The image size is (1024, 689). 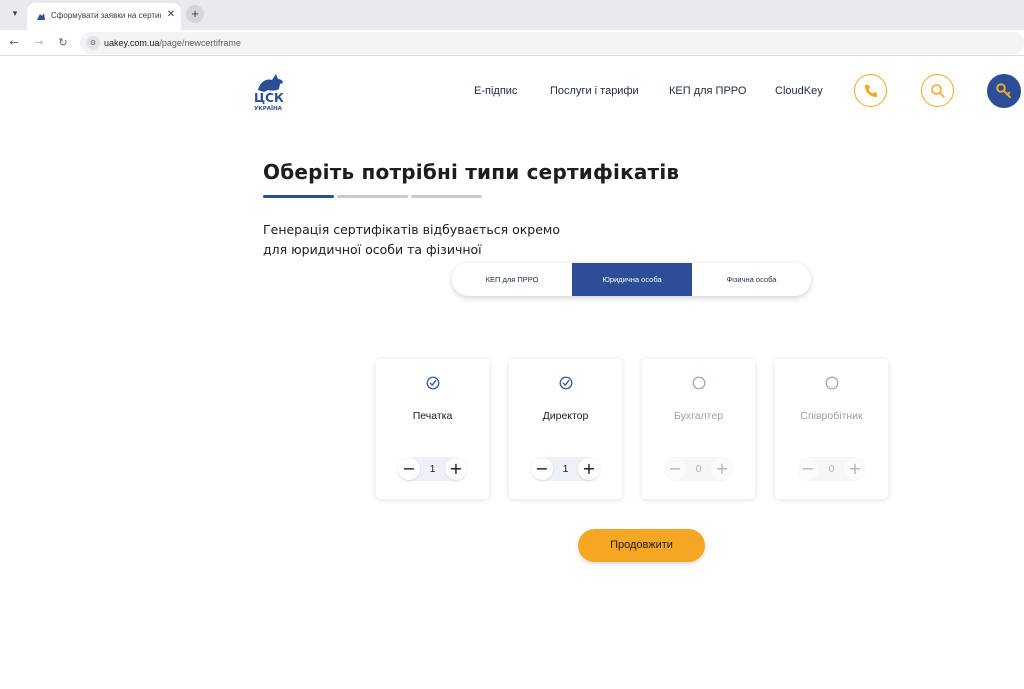 I want to click on nav-cloudkey: CloudKey, so click(x=799, y=91).